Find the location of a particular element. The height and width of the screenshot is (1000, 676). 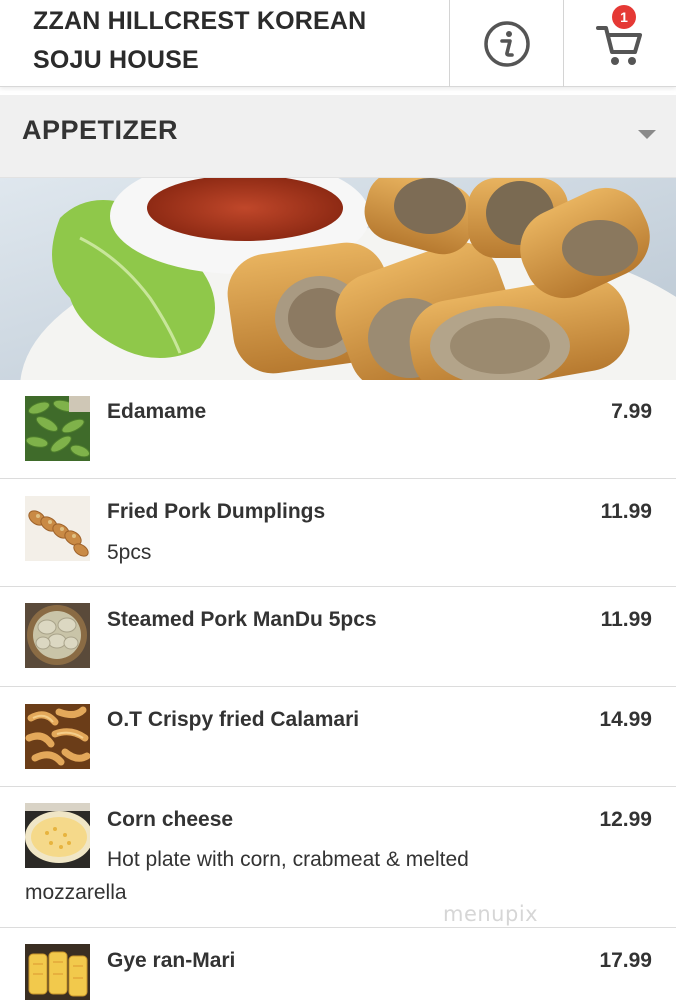

item-price: 14.99 is located at coordinates (625, 719).